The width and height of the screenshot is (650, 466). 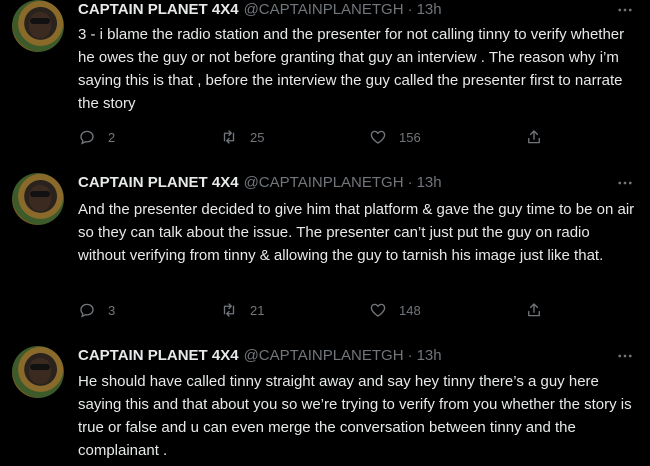 I want to click on reply-count: 2, so click(x=112, y=137).